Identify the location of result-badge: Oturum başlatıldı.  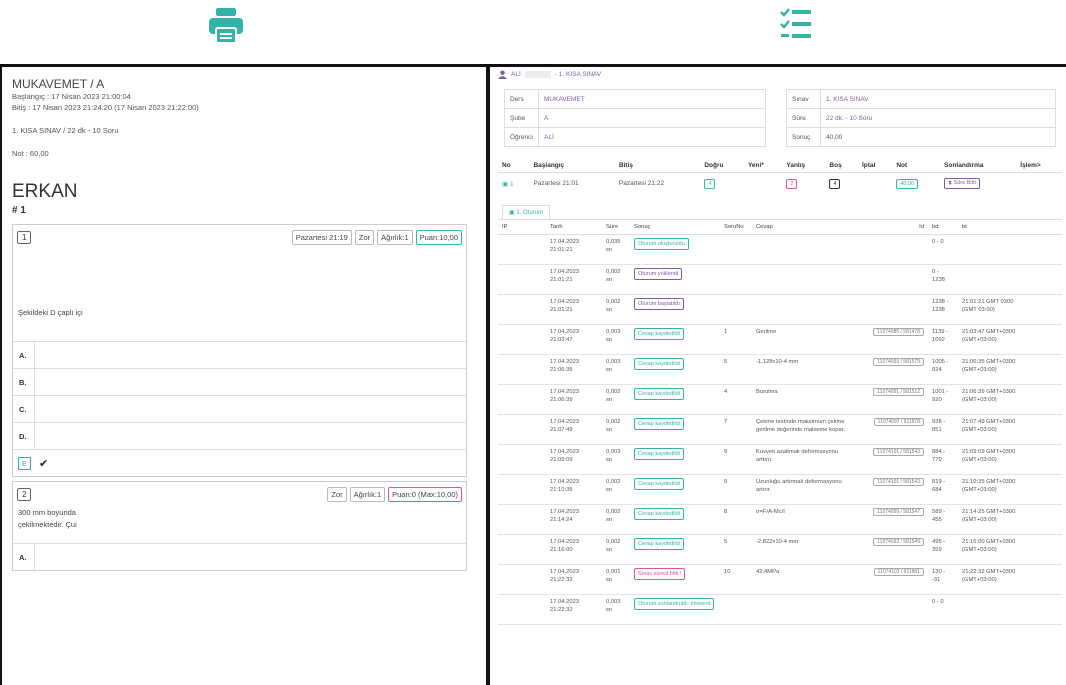
(659, 304).